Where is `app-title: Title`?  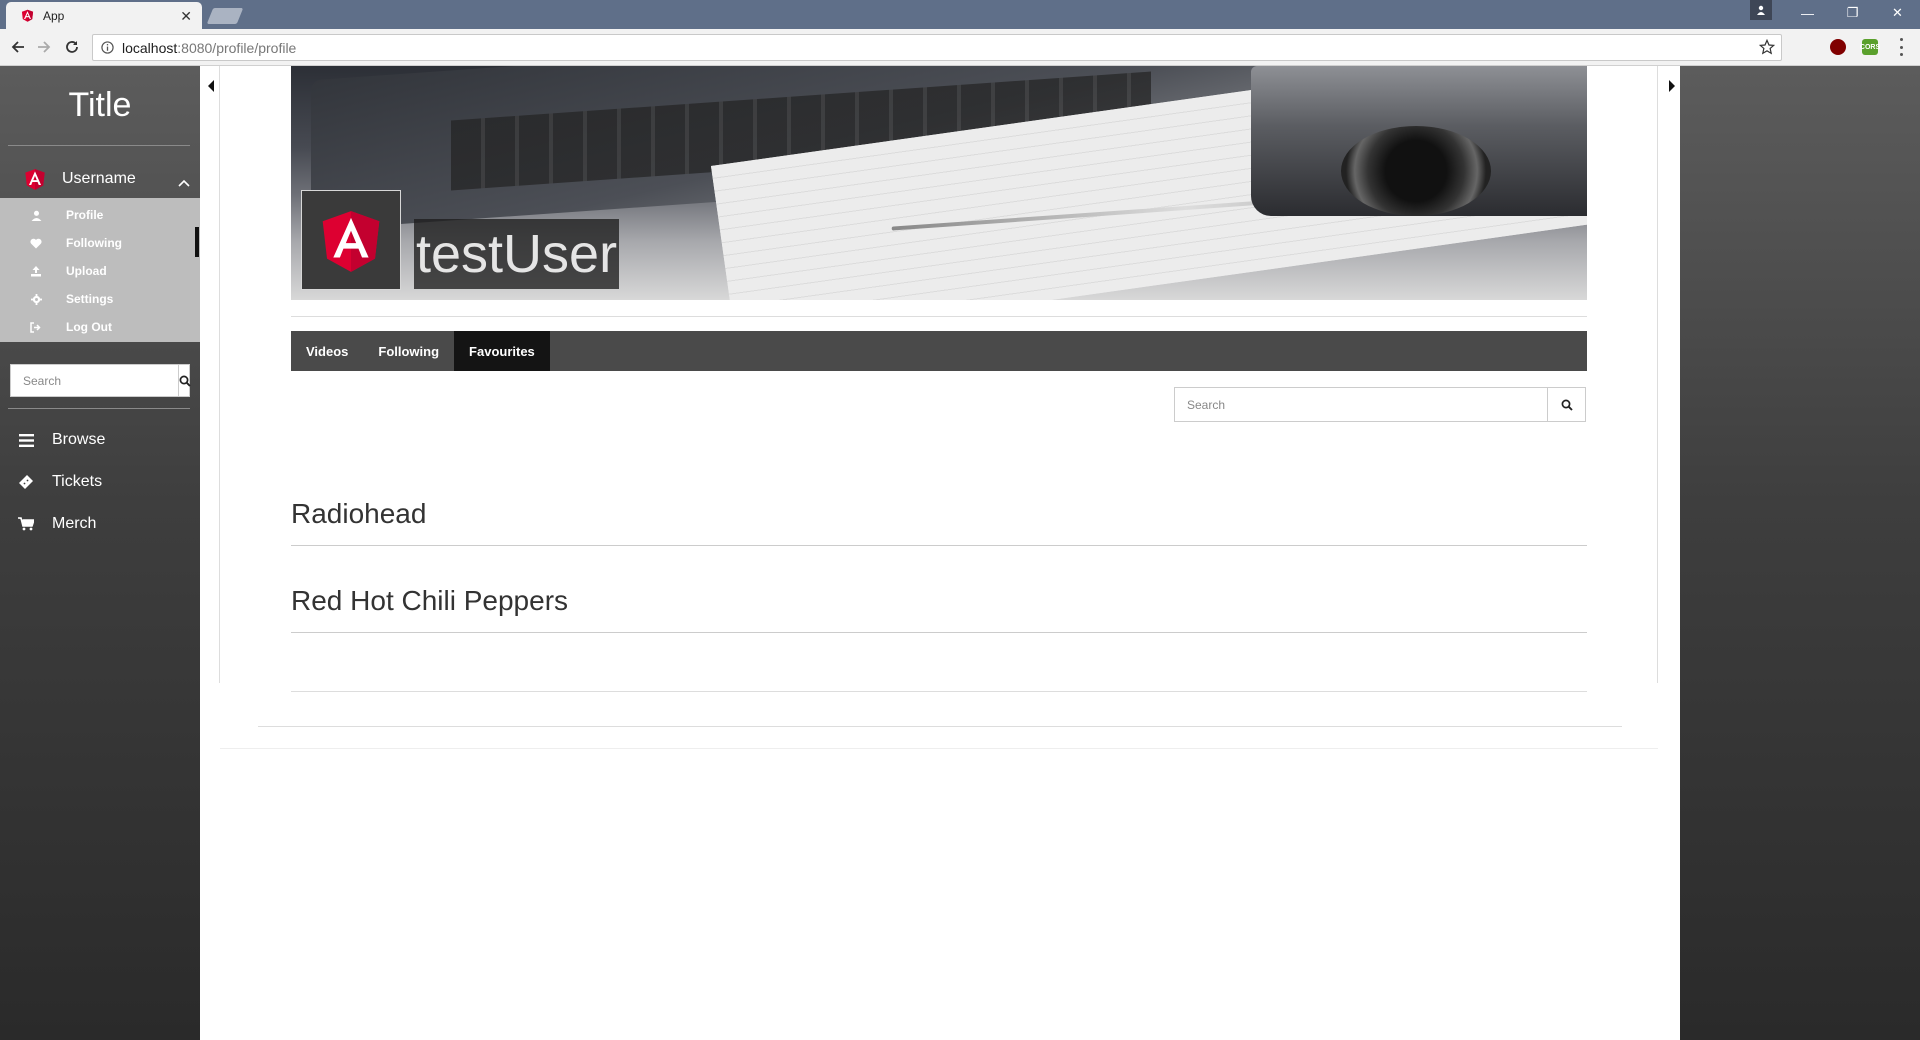
app-title: Title is located at coordinates (100, 105).